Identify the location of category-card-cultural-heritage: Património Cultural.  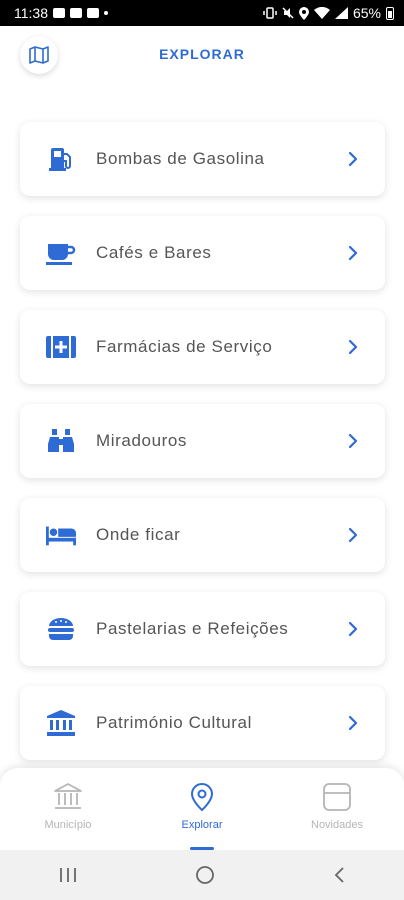
(202, 723).